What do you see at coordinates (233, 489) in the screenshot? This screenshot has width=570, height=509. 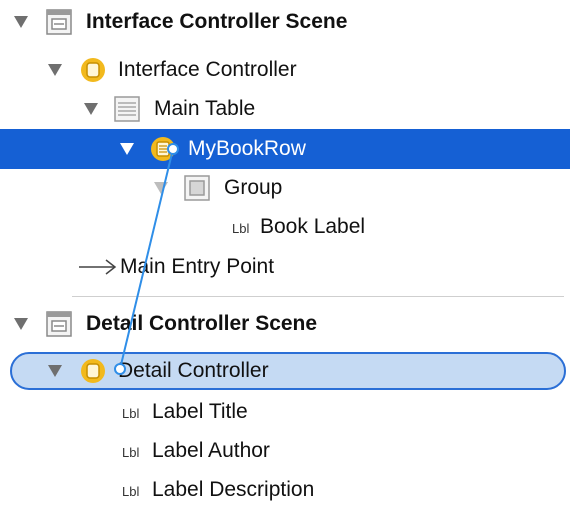 I see `tree-label: Label Description` at bounding box center [233, 489].